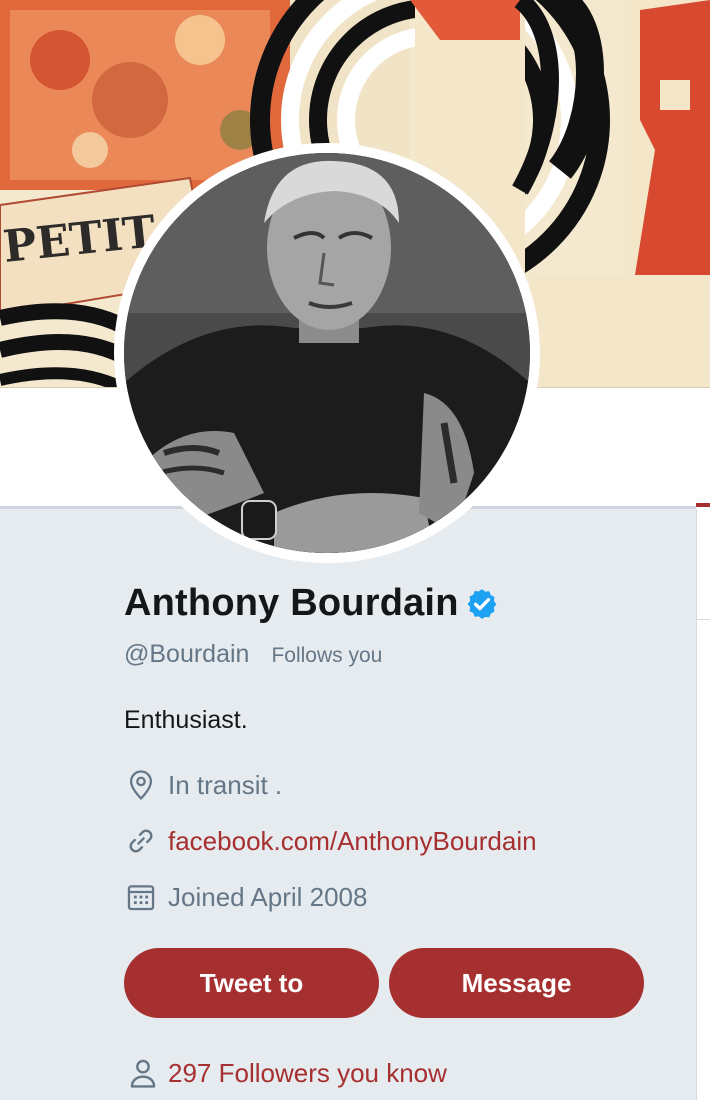 This screenshot has height=1100, width=710. Describe the element at coordinates (251, 983) in the screenshot. I see `tweet-to-button: Tweet to` at that location.